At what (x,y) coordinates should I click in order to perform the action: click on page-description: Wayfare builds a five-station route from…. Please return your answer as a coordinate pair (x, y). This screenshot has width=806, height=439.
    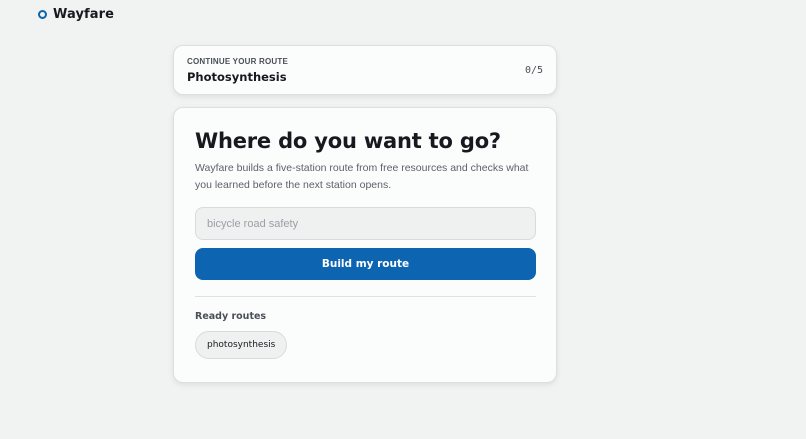
    Looking at the image, I should click on (362, 176).